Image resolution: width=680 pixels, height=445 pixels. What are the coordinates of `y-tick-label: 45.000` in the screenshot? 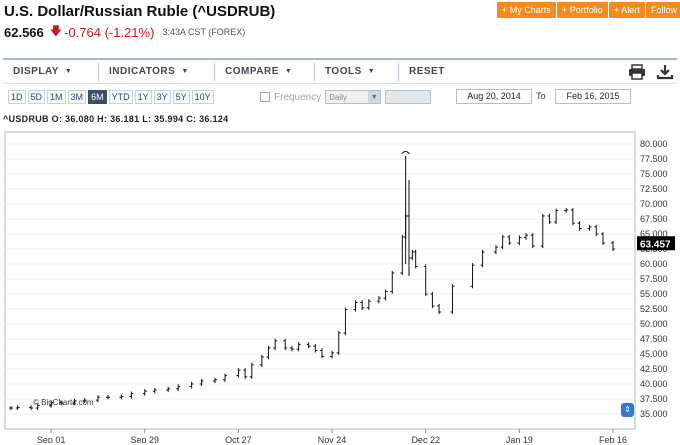 It's located at (654, 354).